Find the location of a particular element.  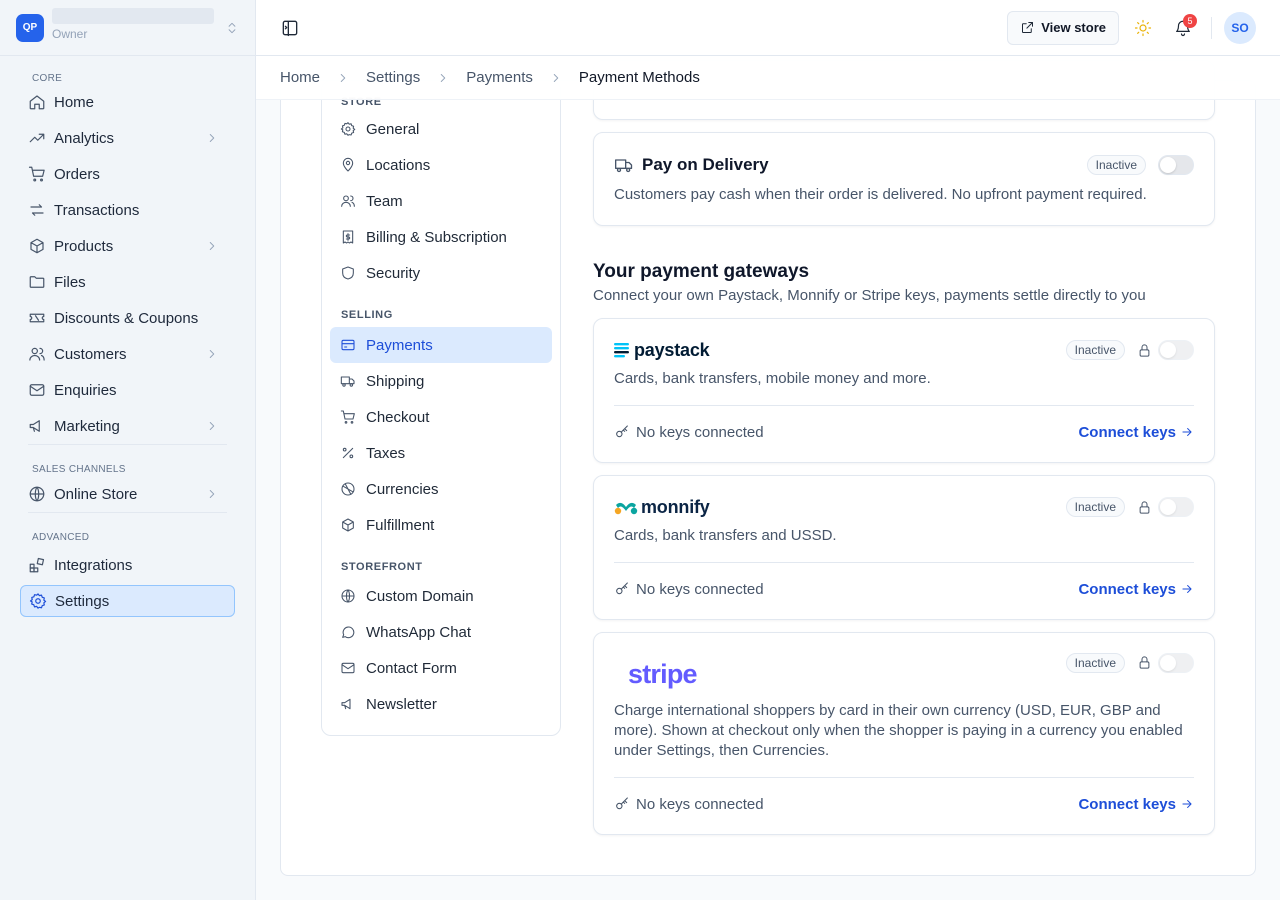

sidebar-item-discounts: Discounts & Coupons is located at coordinates (127, 318).